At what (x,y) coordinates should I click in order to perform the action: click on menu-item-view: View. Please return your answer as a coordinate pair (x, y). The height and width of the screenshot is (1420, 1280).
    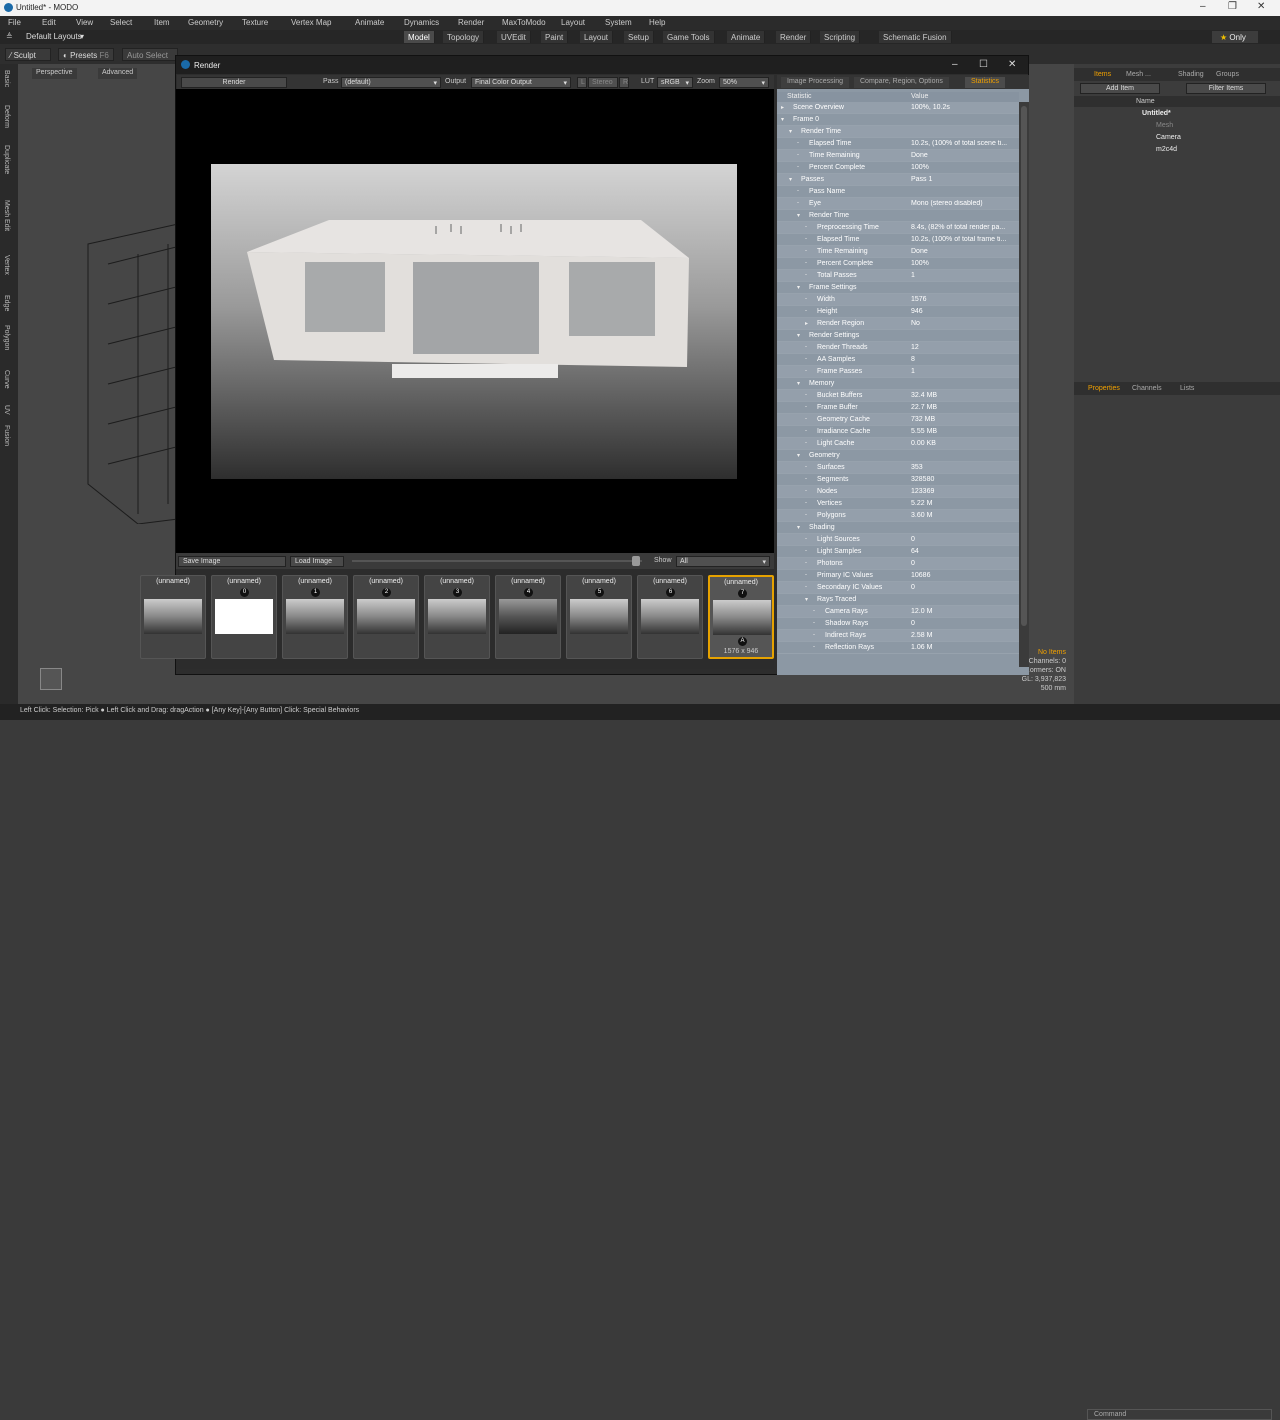
    Looking at the image, I should click on (84, 22).